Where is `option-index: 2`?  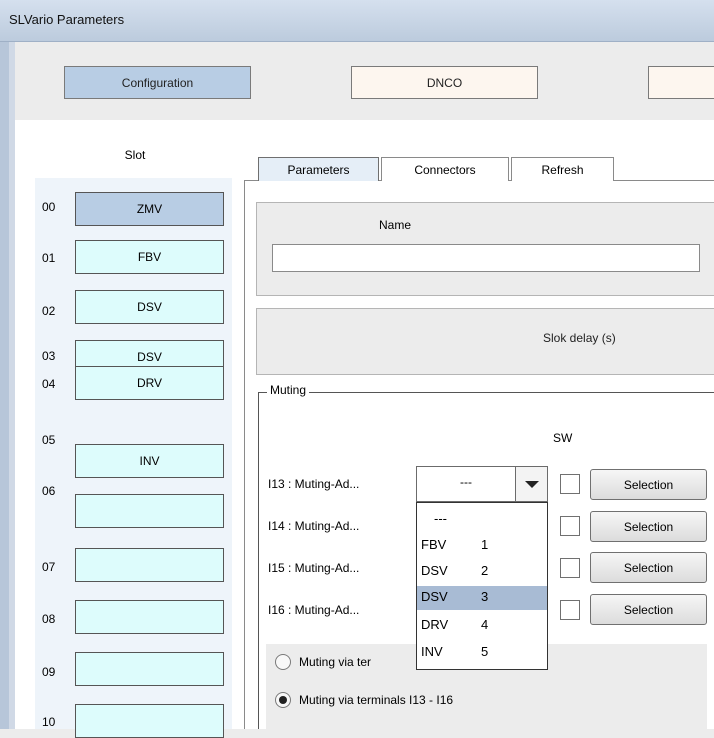 option-index: 2 is located at coordinates (485, 570).